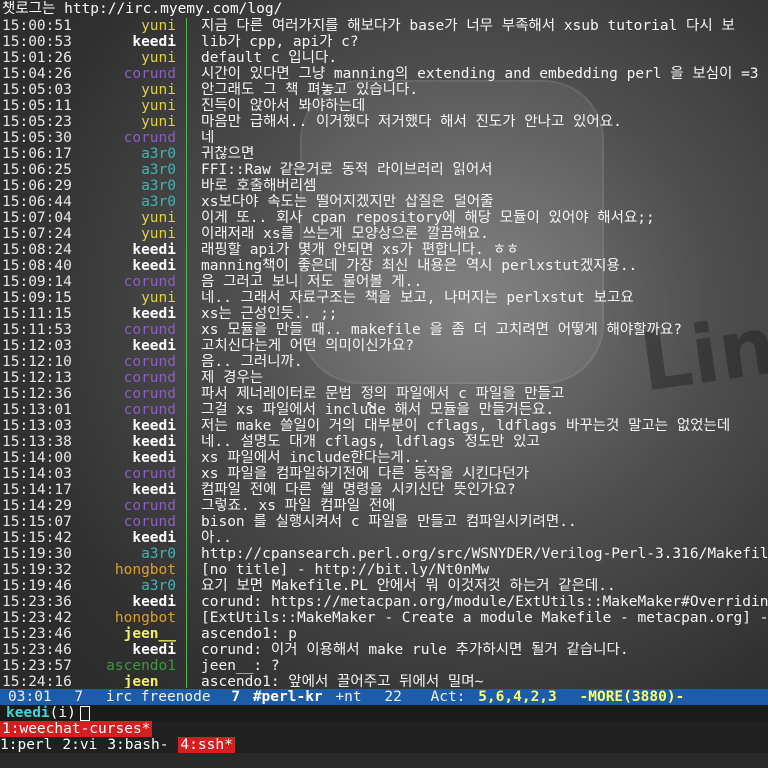 Image resolution: width=768 pixels, height=768 pixels. Describe the element at coordinates (37, 186) in the screenshot. I see `chat-timestamp: 15:06:29` at that location.